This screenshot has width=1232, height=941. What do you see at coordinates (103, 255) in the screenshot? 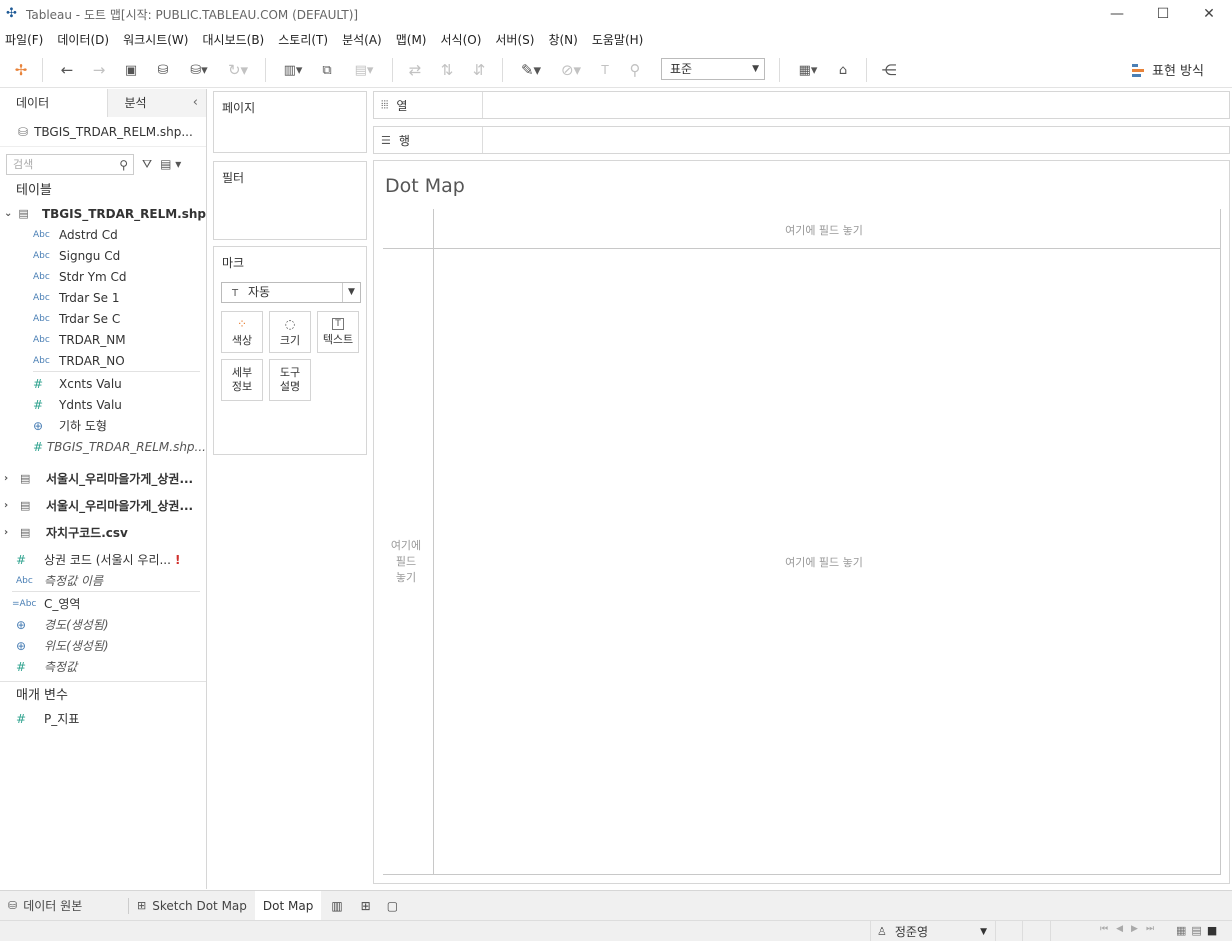
I see `field-item: Abc Signgu Cd` at bounding box center [103, 255].